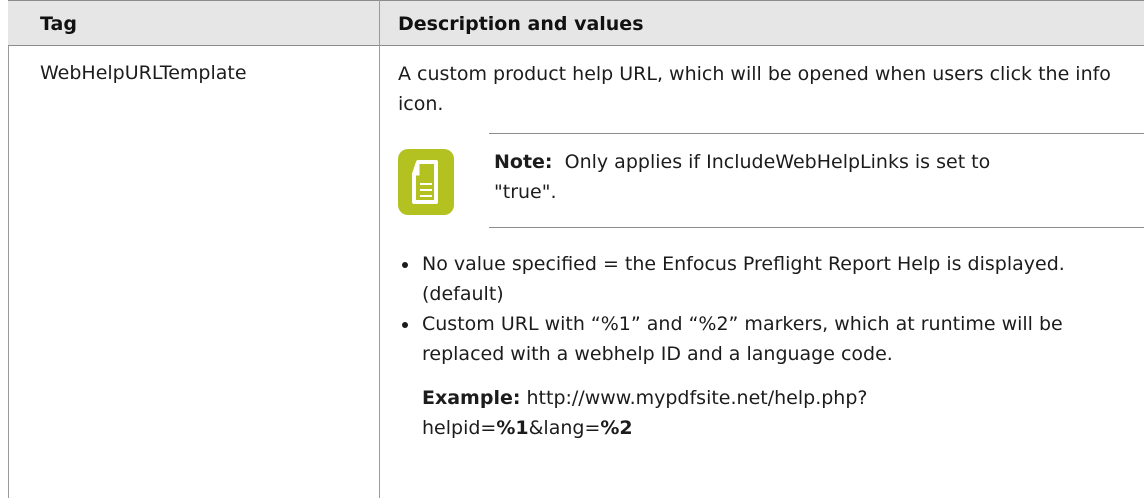 The width and height of the screenshot is (1144, 498). What do you see at coordinates (816, 133) in the screenshot?
I see `note-rule-top` at bounding box center [816, 133].